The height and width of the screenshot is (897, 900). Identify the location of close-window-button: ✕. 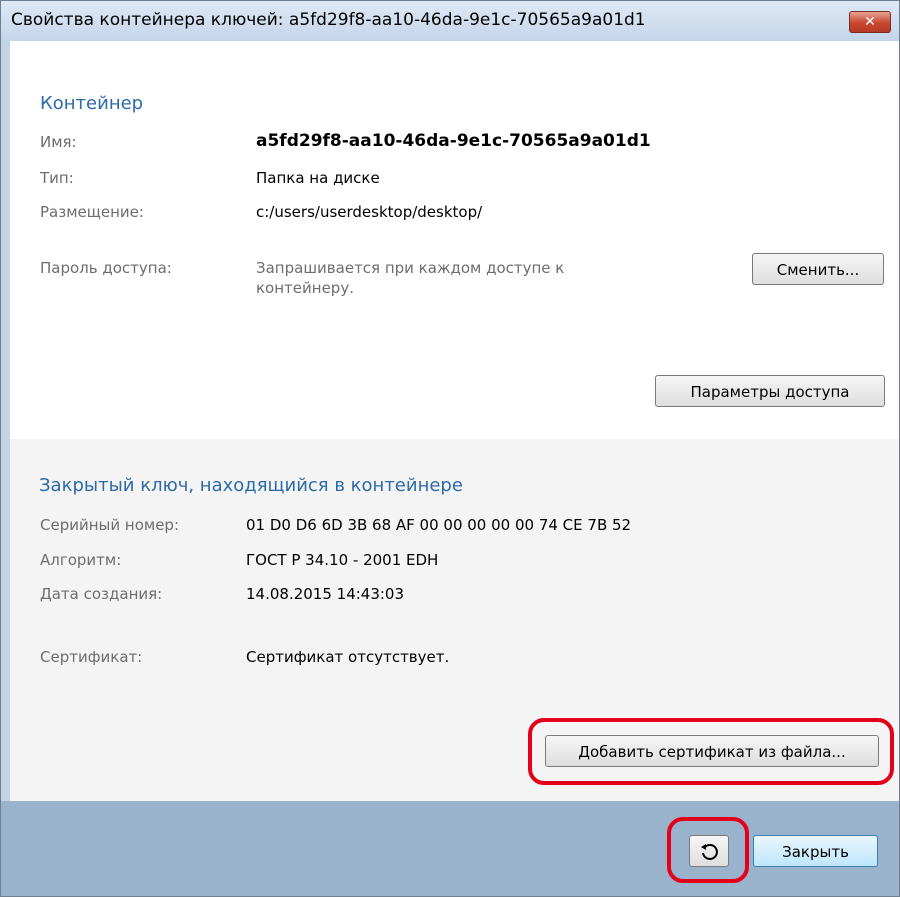
(870, 22).